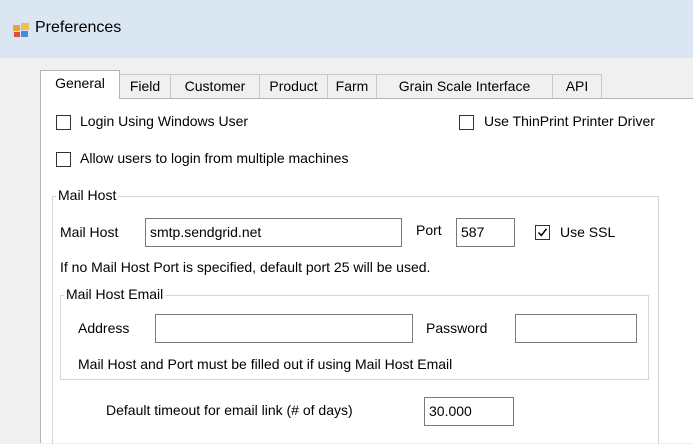 This screenshot has width=693, height=444. I want to click on tab-general: General, so click(80, 84).